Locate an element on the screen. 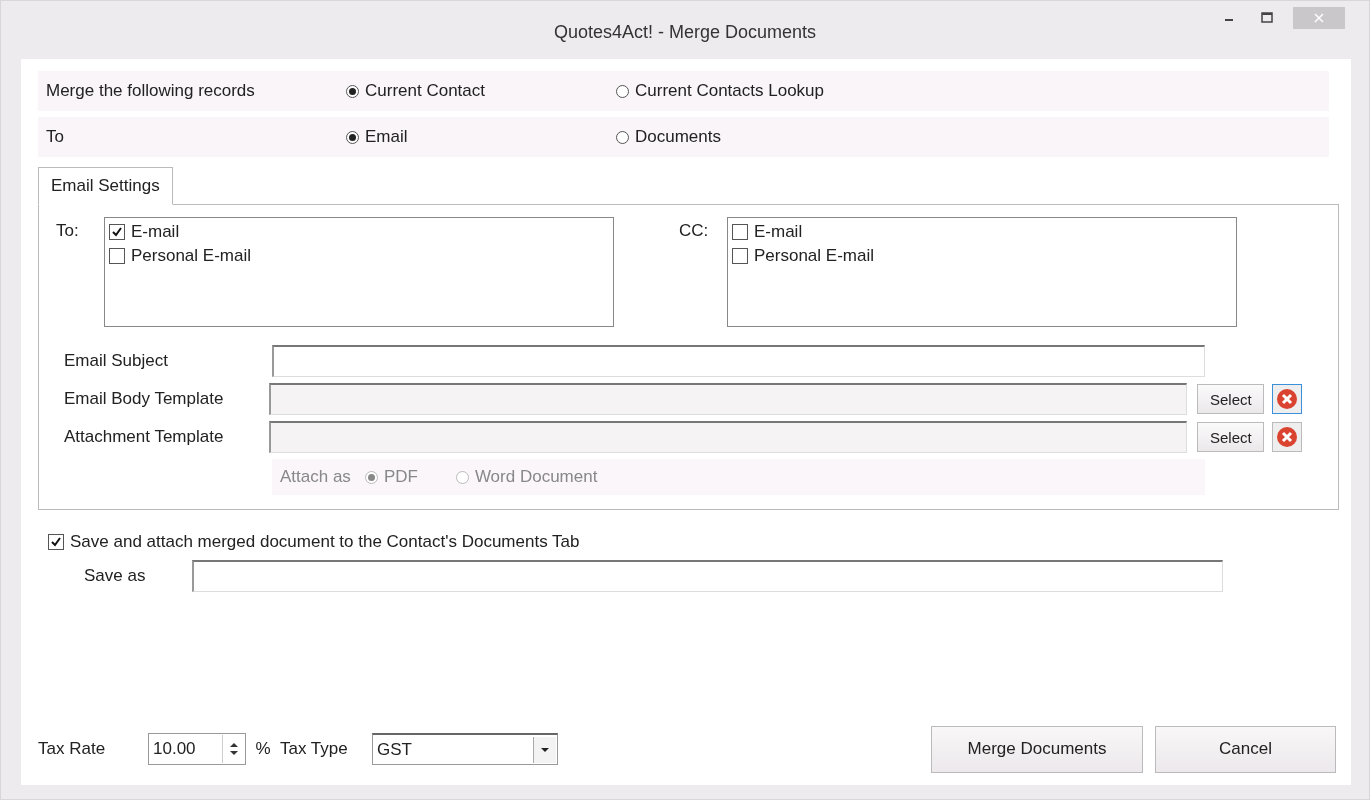 The height and width of the screenshot is (800, 1370). dialog-button: Cancel is located at coordinates (1245, 749).